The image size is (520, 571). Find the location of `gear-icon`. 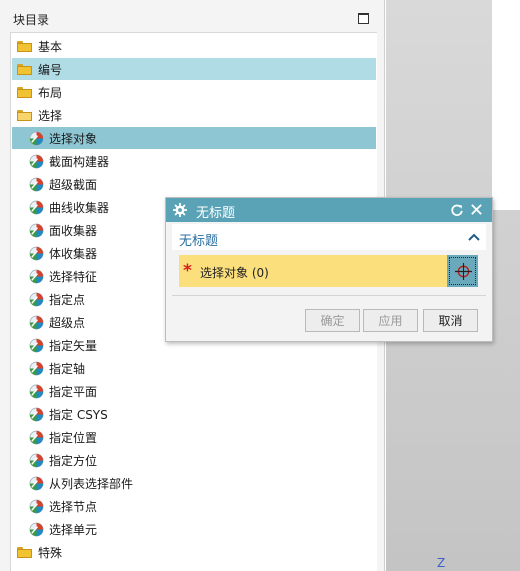

gear-icon is located at coordinates (180, 210).